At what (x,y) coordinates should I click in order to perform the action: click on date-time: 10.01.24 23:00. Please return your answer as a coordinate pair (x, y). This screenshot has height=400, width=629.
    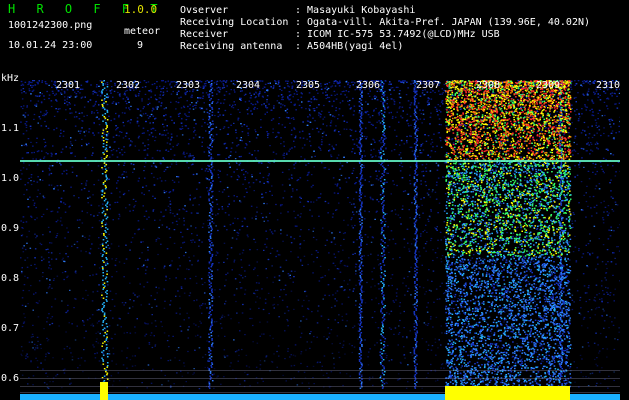
    Looking at the image, I should click on (50, 45).